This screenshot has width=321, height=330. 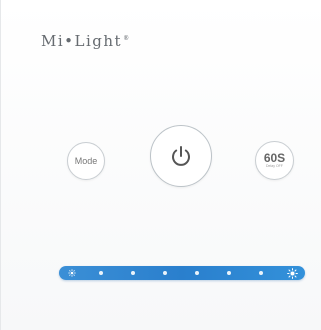 I want to click on brand-logo: Mi•Light®, so click(x=86, y=41).